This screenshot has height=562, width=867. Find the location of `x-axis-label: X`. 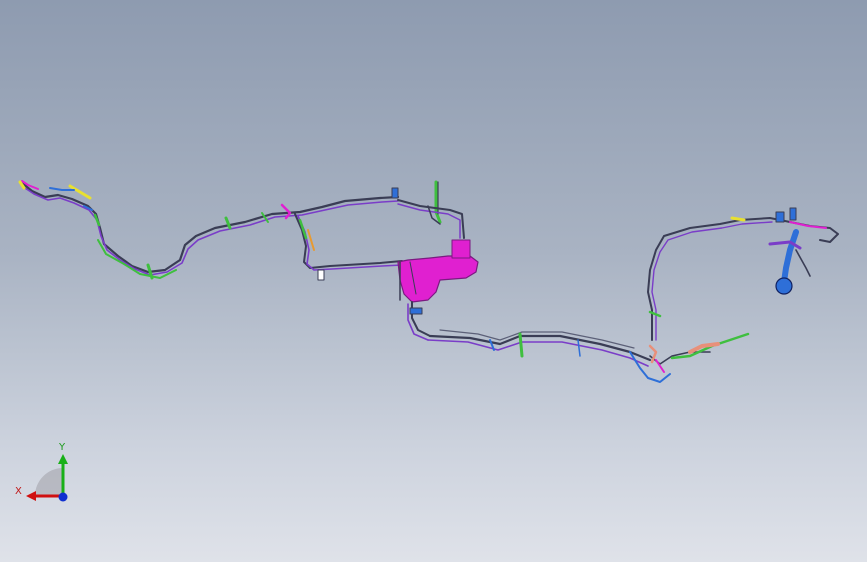

x-axis-label: X is located at coordinates (18, 491).